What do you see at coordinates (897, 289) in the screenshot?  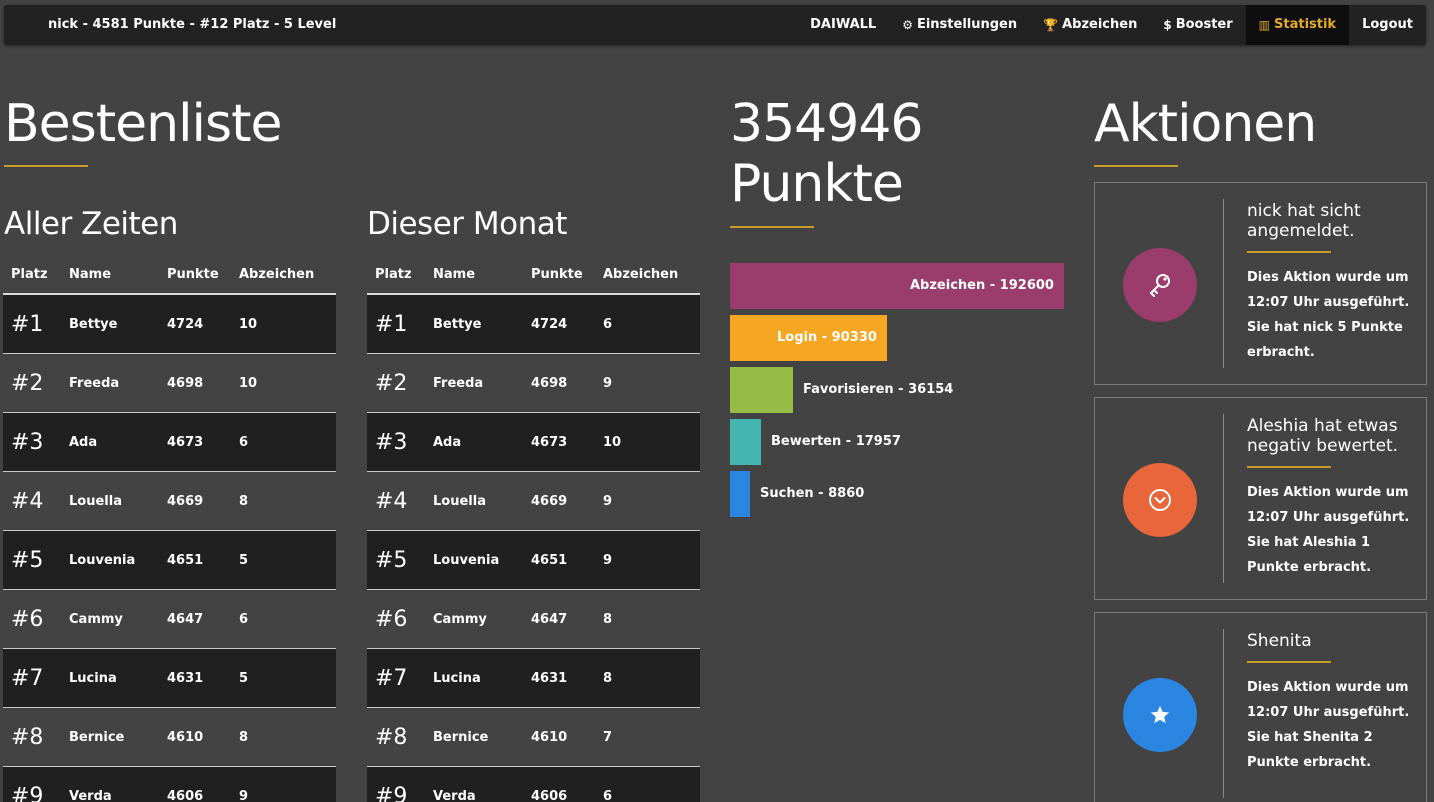 I see `bar-row: Abzeichen - 192600` at bounding box center [897, 289].